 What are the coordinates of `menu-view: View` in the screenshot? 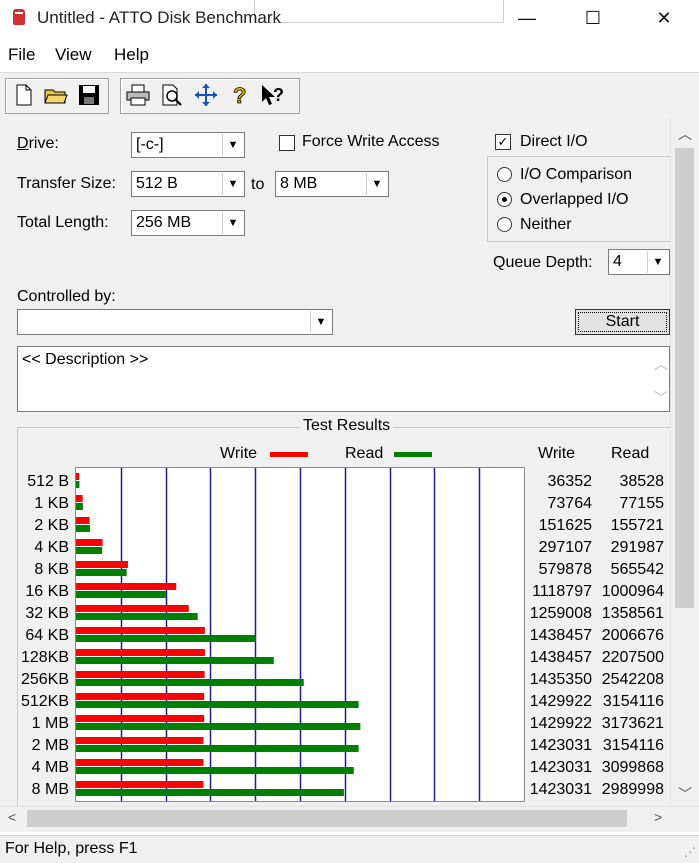 It's located at (73, 55).